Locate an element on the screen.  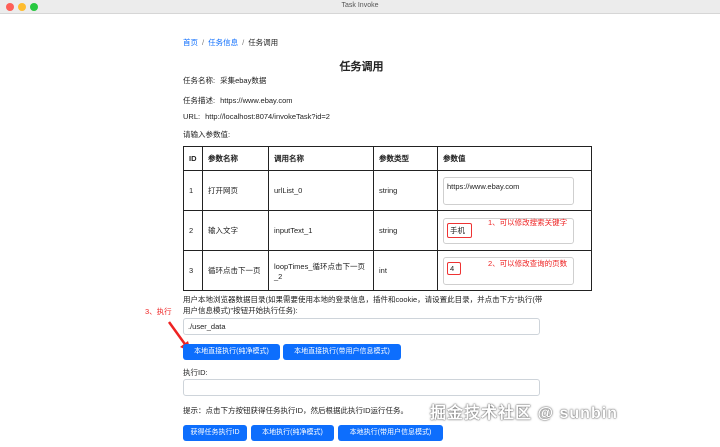
task-desc-value: https://www.ebay.com is located at coordinates (256, 100).